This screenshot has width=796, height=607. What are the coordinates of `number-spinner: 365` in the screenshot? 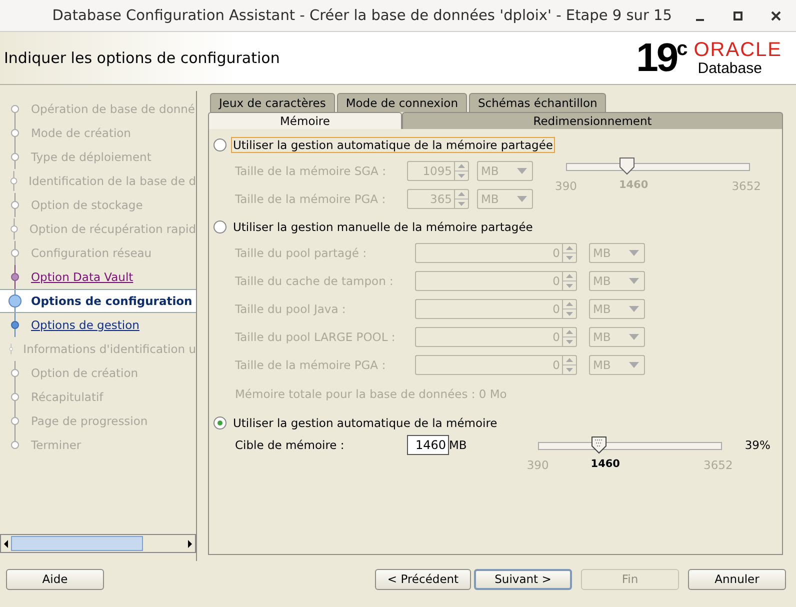 It's located at (438, 199).